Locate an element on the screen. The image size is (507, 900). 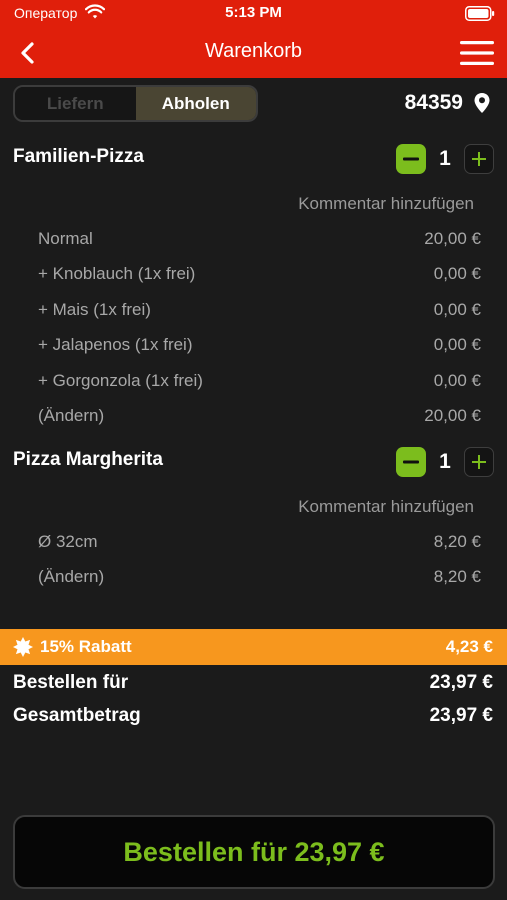
tab-liefern: Liefern is located at coordinates (75, 103).